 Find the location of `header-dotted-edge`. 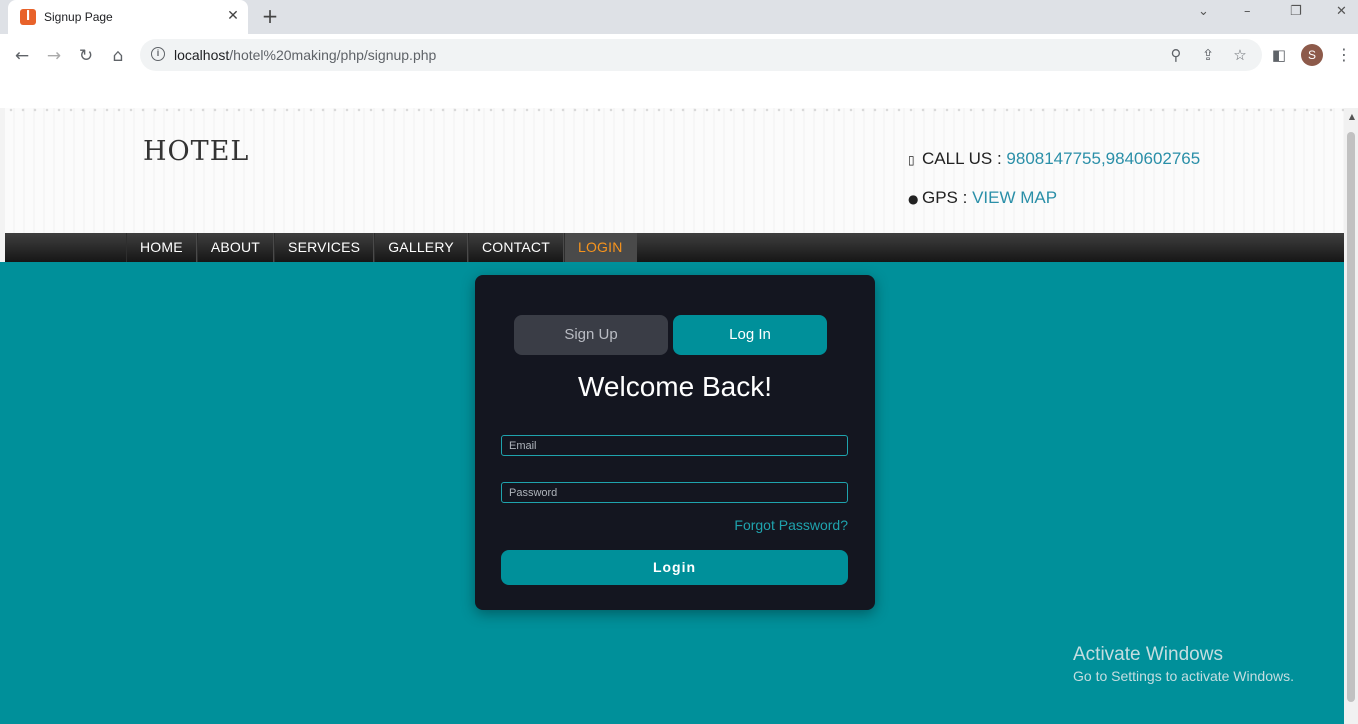

header-dotted-edge is located at coordinates (674, 110).